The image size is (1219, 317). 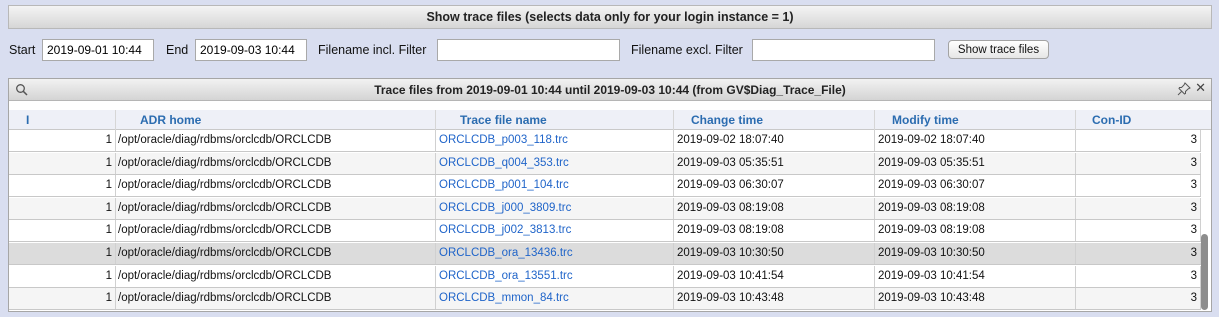 I want to click on scrollbar-thumb, so click(x=1204, y=272).